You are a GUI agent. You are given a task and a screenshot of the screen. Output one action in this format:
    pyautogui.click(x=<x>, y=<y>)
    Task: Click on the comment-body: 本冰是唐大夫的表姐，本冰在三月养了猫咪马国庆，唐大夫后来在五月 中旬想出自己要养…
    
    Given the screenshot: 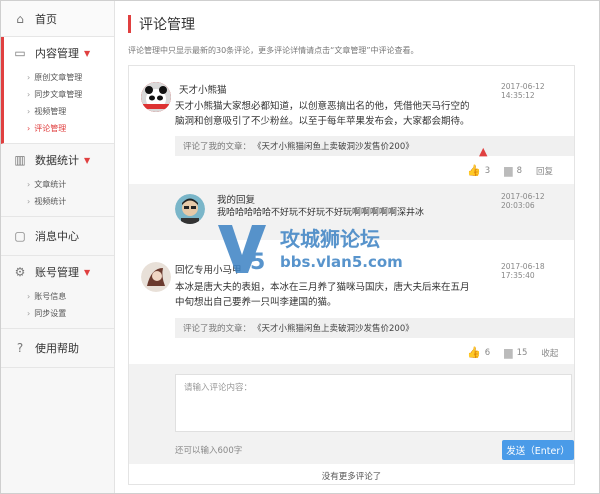 What is the action you would take?
    pyautogui.click(x=372, y=295)
    